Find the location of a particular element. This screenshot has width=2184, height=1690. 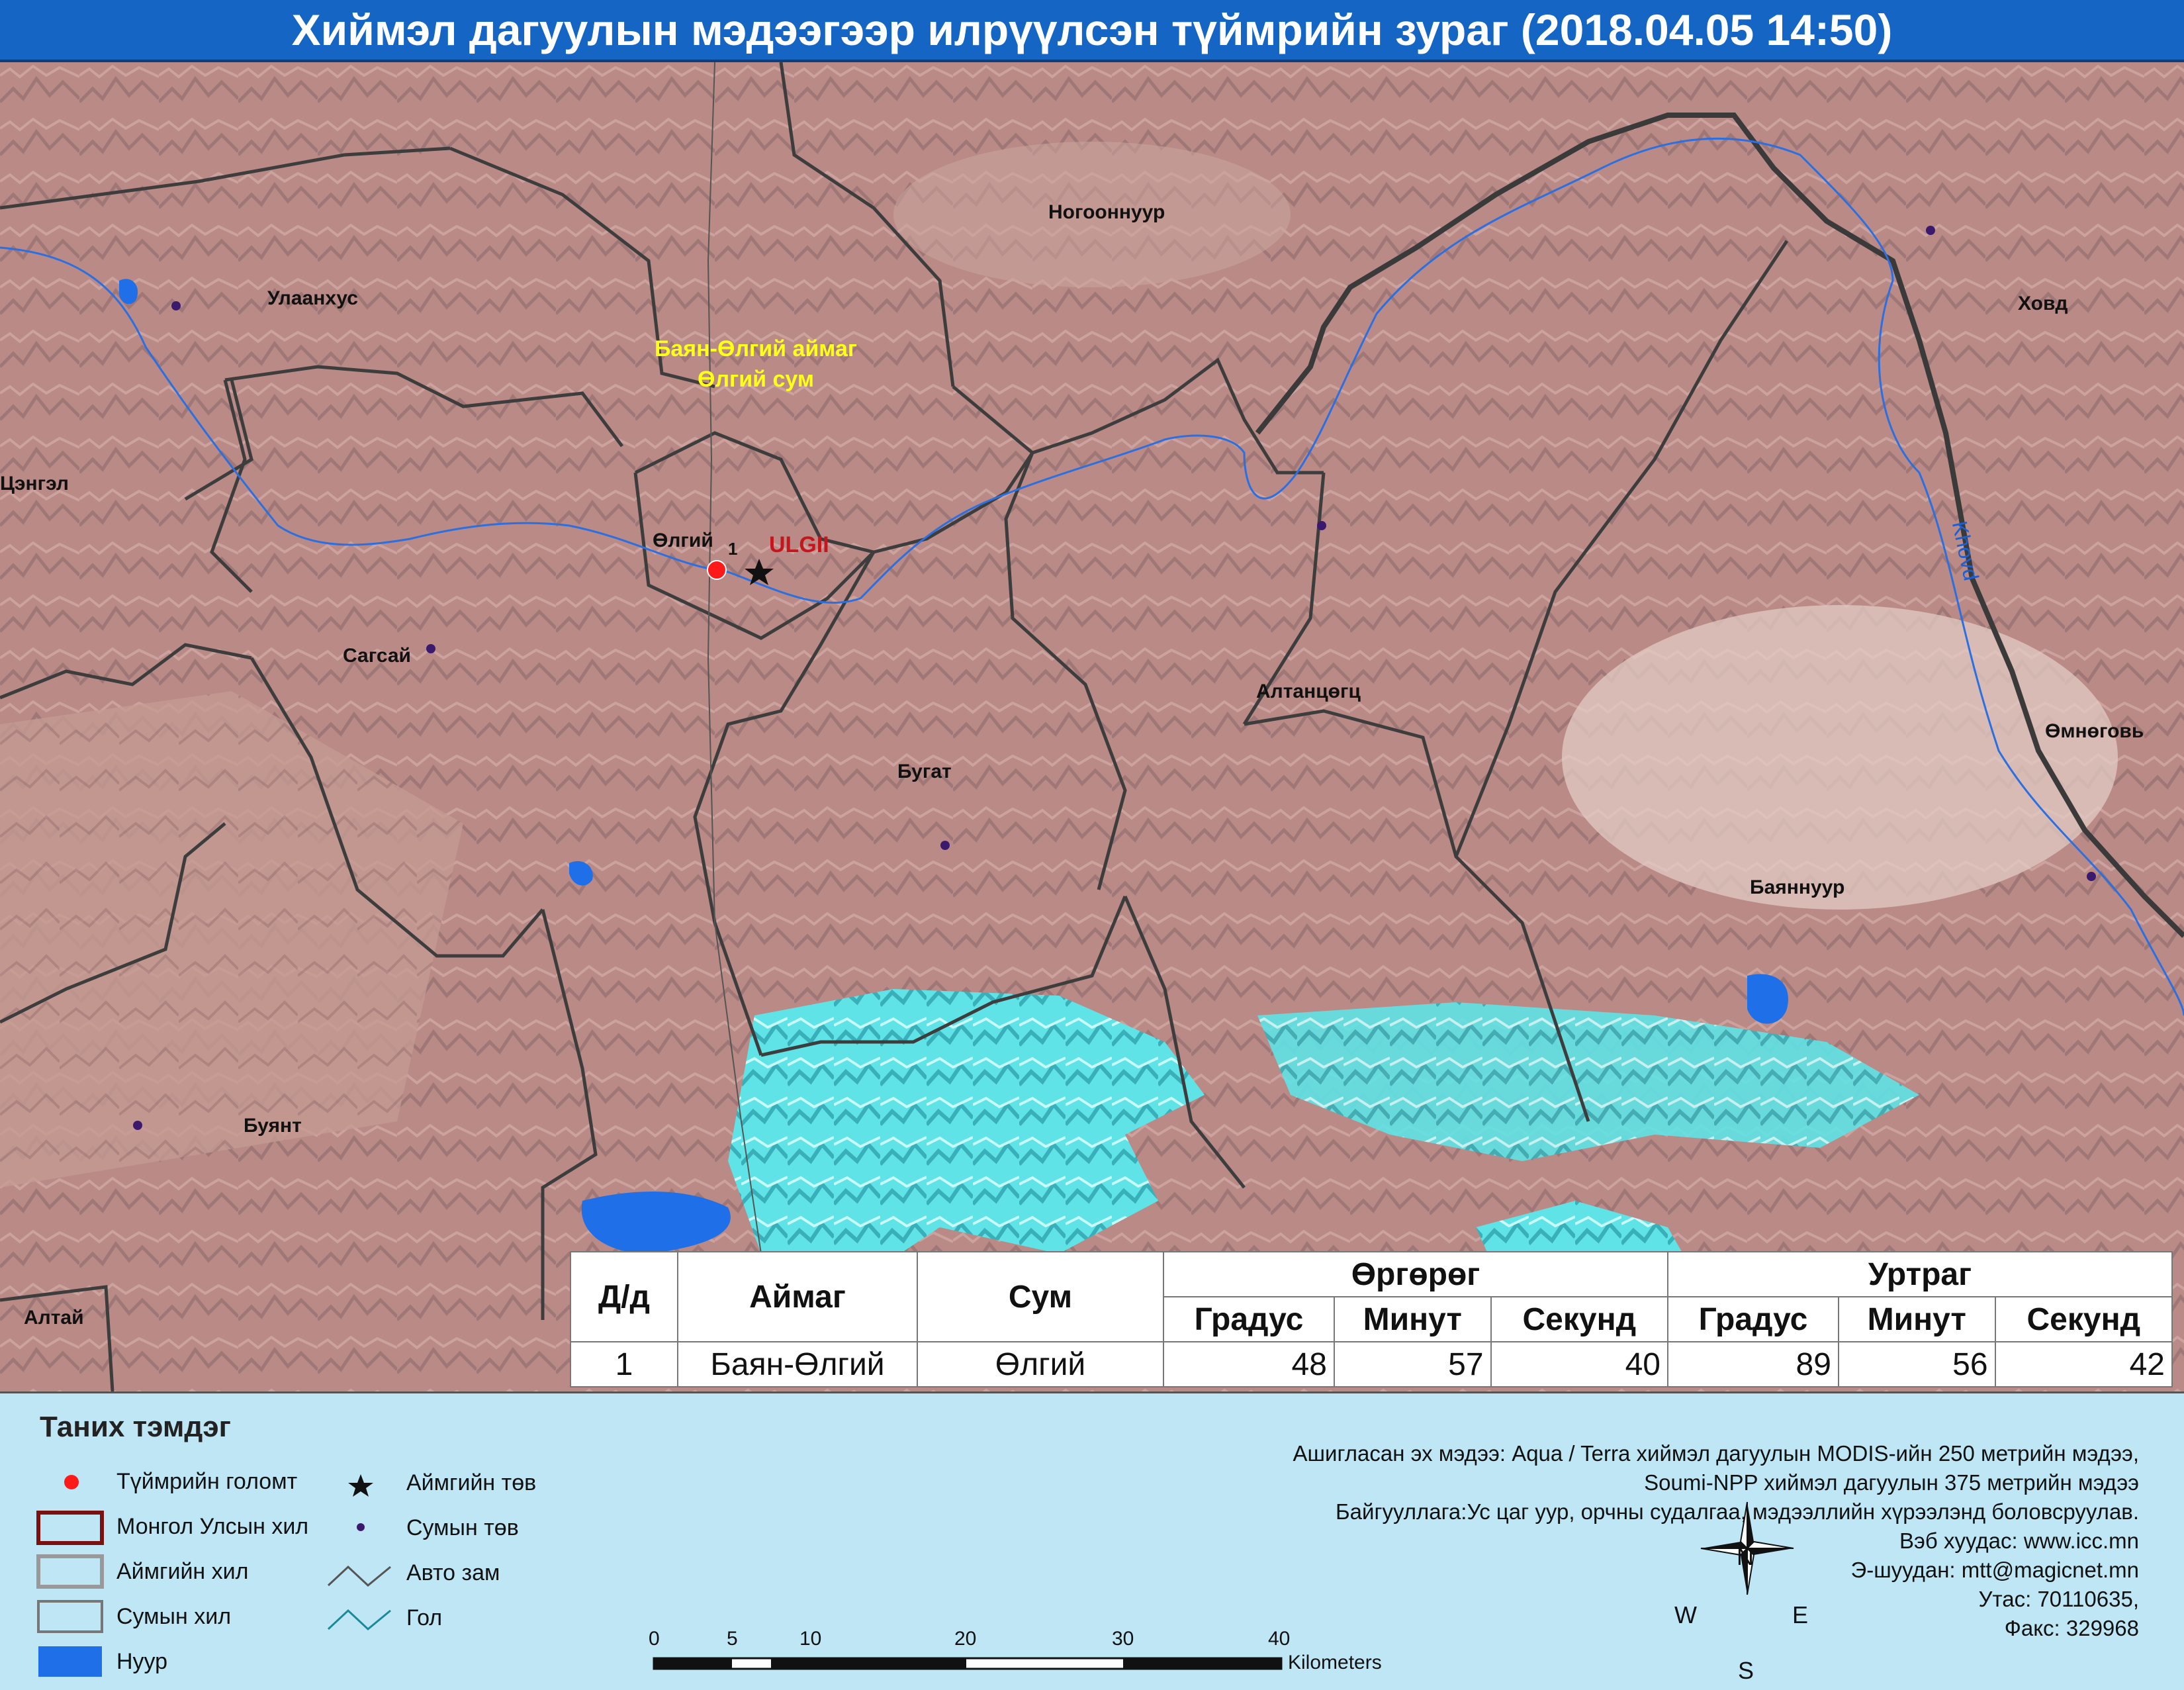

place-label-tsengel: Цэнгэл is located at coordinates (34, 484).